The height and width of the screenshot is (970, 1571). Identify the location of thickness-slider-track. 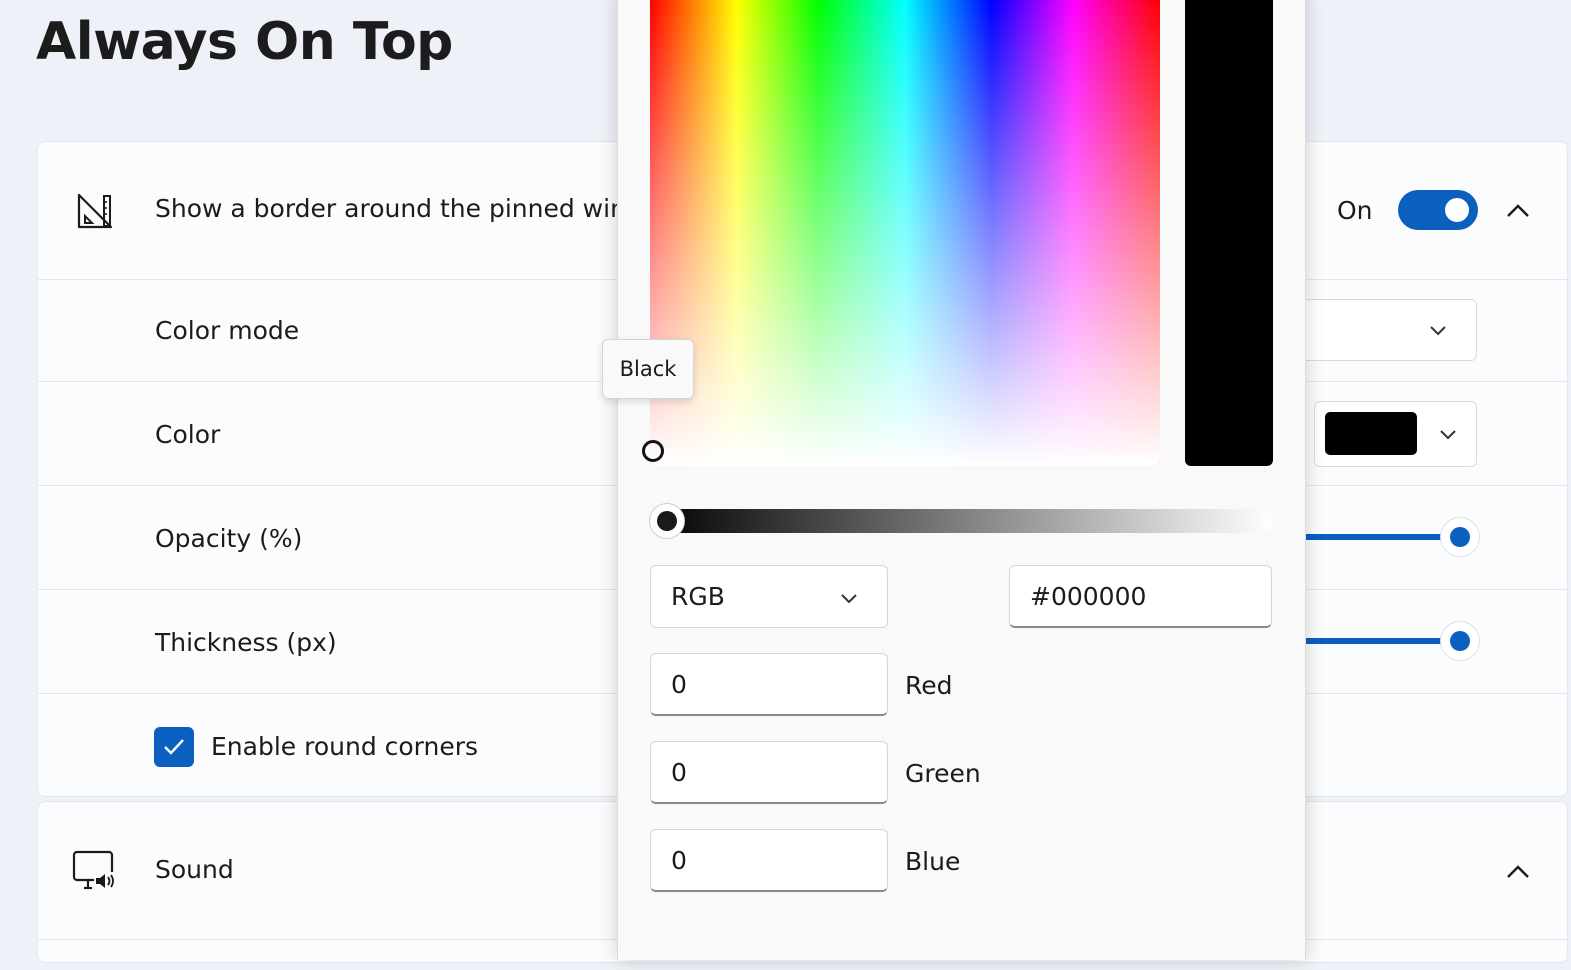
(1373, 641).